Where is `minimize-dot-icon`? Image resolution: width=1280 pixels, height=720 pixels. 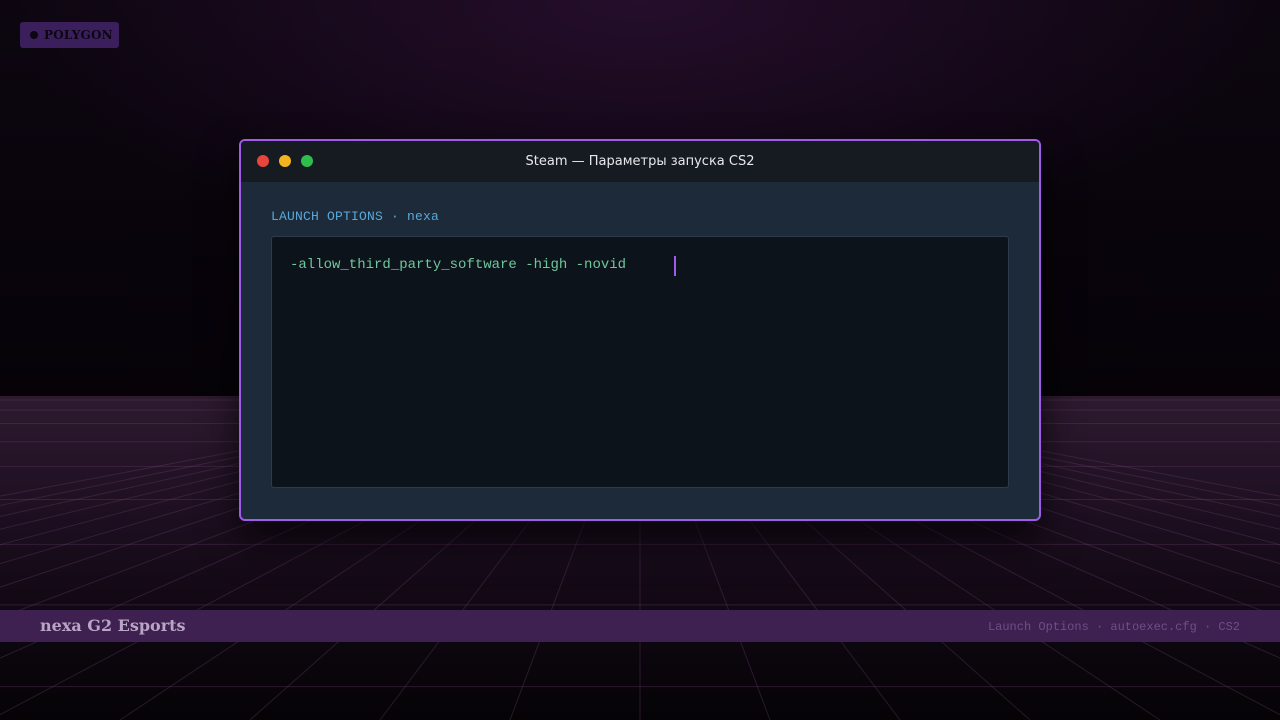 minimize-dot-icon is located at coordinates (285, 161).